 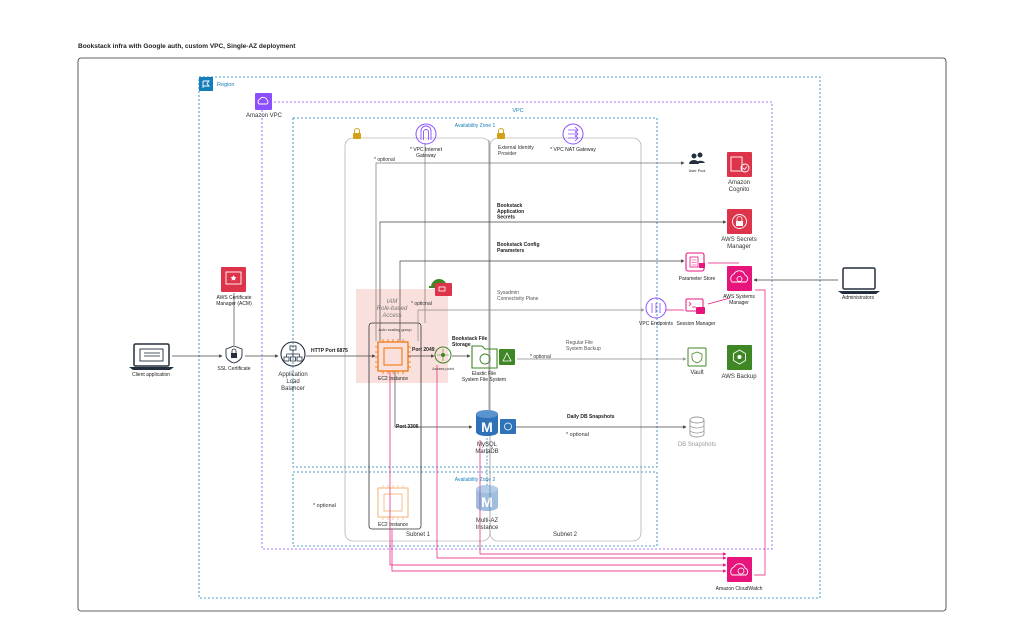 What do you see at coordinates (697, 445) in the screenshot?
I see `db-snapshots-label: DB Snapshots` at bounding box center [697, 445].